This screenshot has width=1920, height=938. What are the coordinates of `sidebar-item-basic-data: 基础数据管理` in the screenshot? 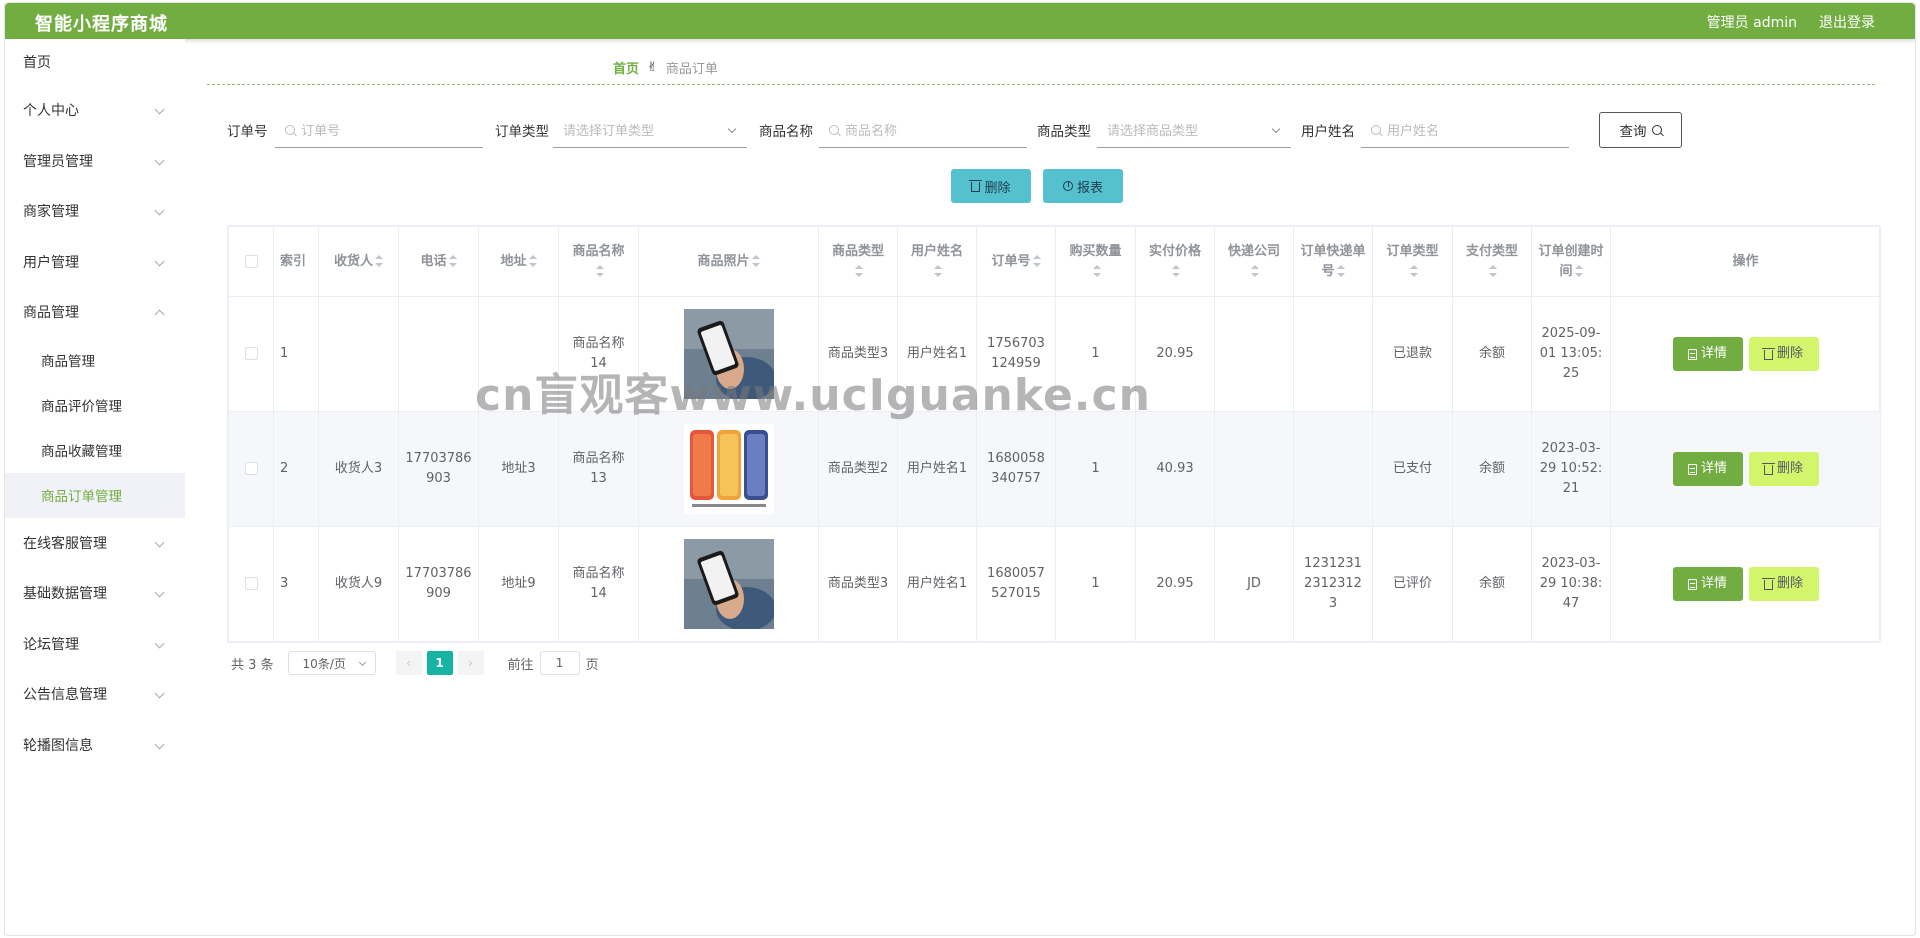 It's located at (95, 593).